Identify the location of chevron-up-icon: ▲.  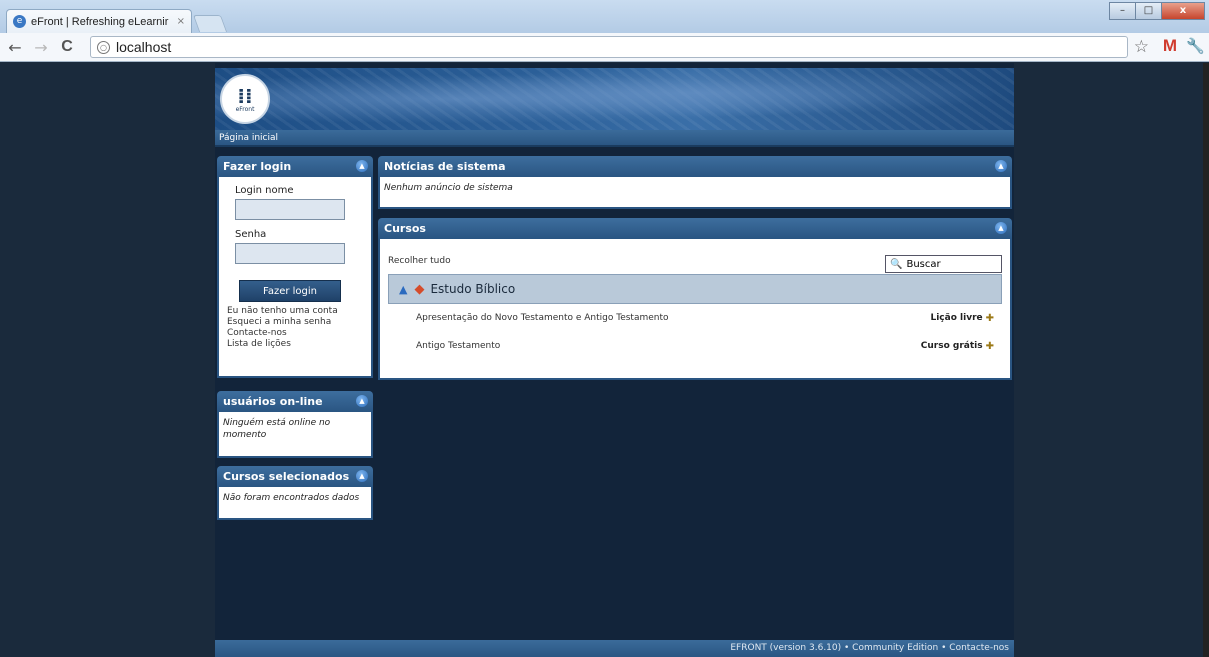
(403, 289).